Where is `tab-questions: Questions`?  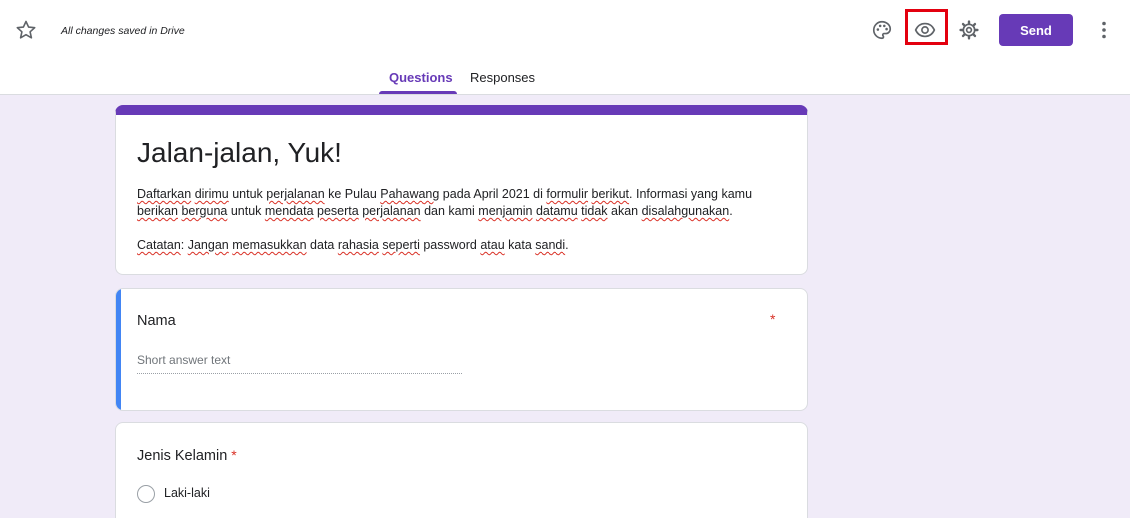
tab-questions: Questions is located at coordinates (421, 77).